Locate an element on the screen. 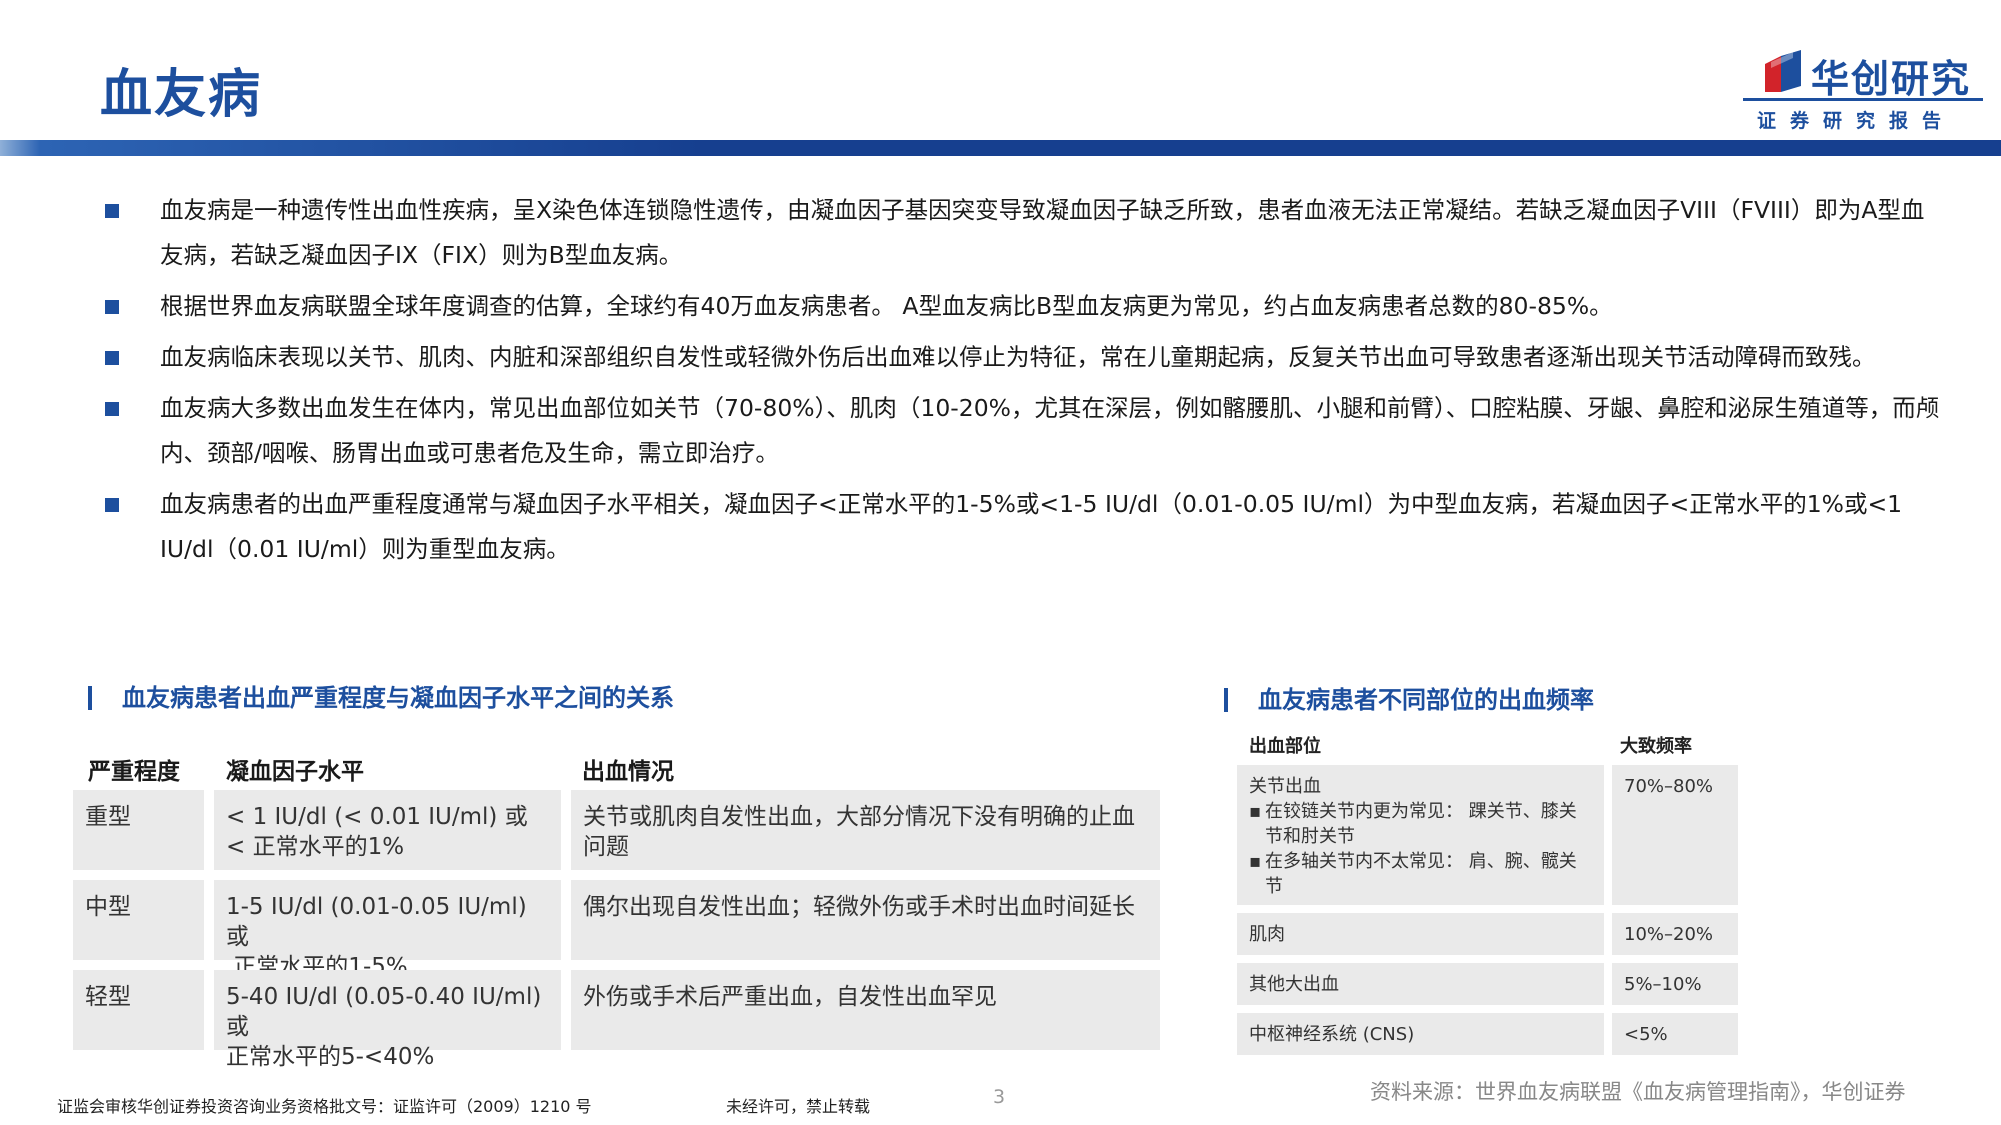 The image size is (2001, 1125). logo-name: 华创研究 is located at coordinates (1891, 79).